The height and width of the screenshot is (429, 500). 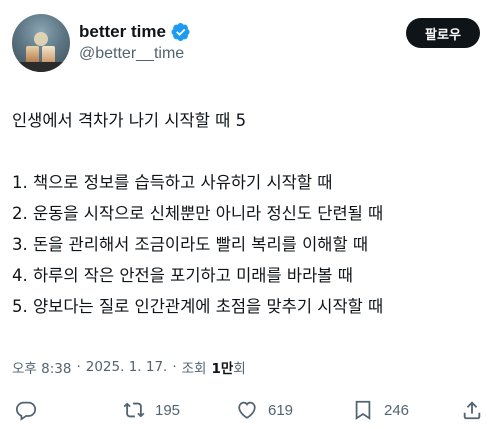 What do you see at coordinates (182, 275) in the screenshot?
I see `tweet-line: 4. 하루의 작은 안전을 포기하고 미래를 바라볼 때` at bounding box center [182, 275].